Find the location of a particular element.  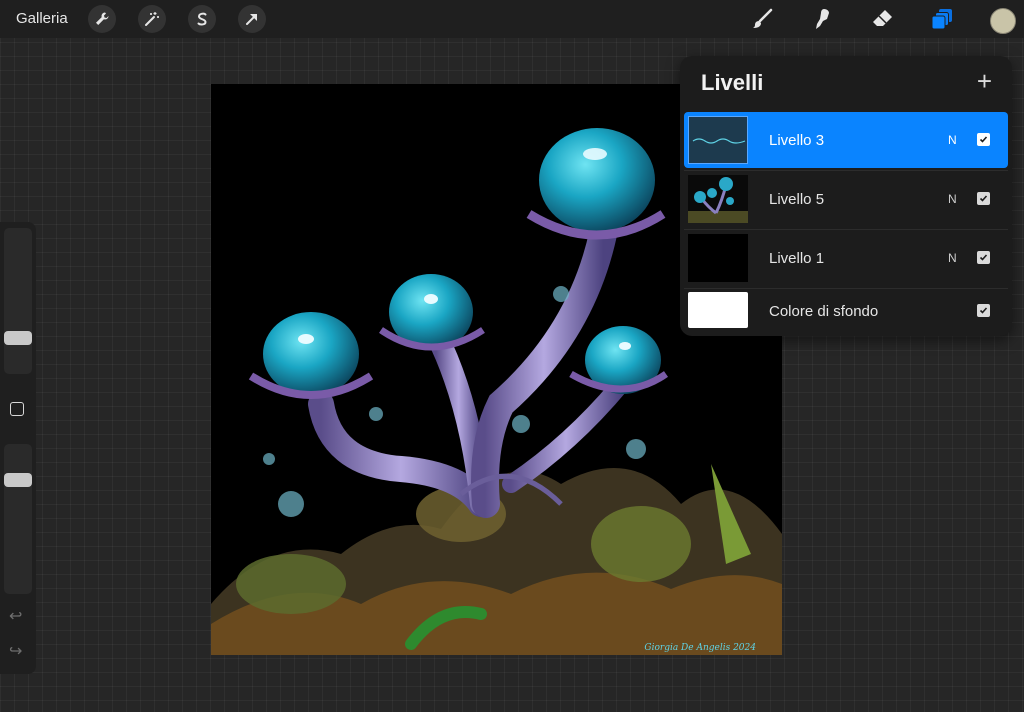

layer-name: Livello 5 is located at coordinates (797, 199).